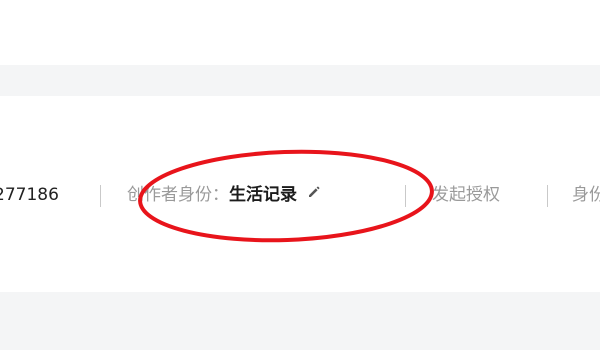 The height and width of the screenshot is (350, 600). Describe the element at coordinates (29, 195) in the screenshot. I see `account-id: 277186` at that location.